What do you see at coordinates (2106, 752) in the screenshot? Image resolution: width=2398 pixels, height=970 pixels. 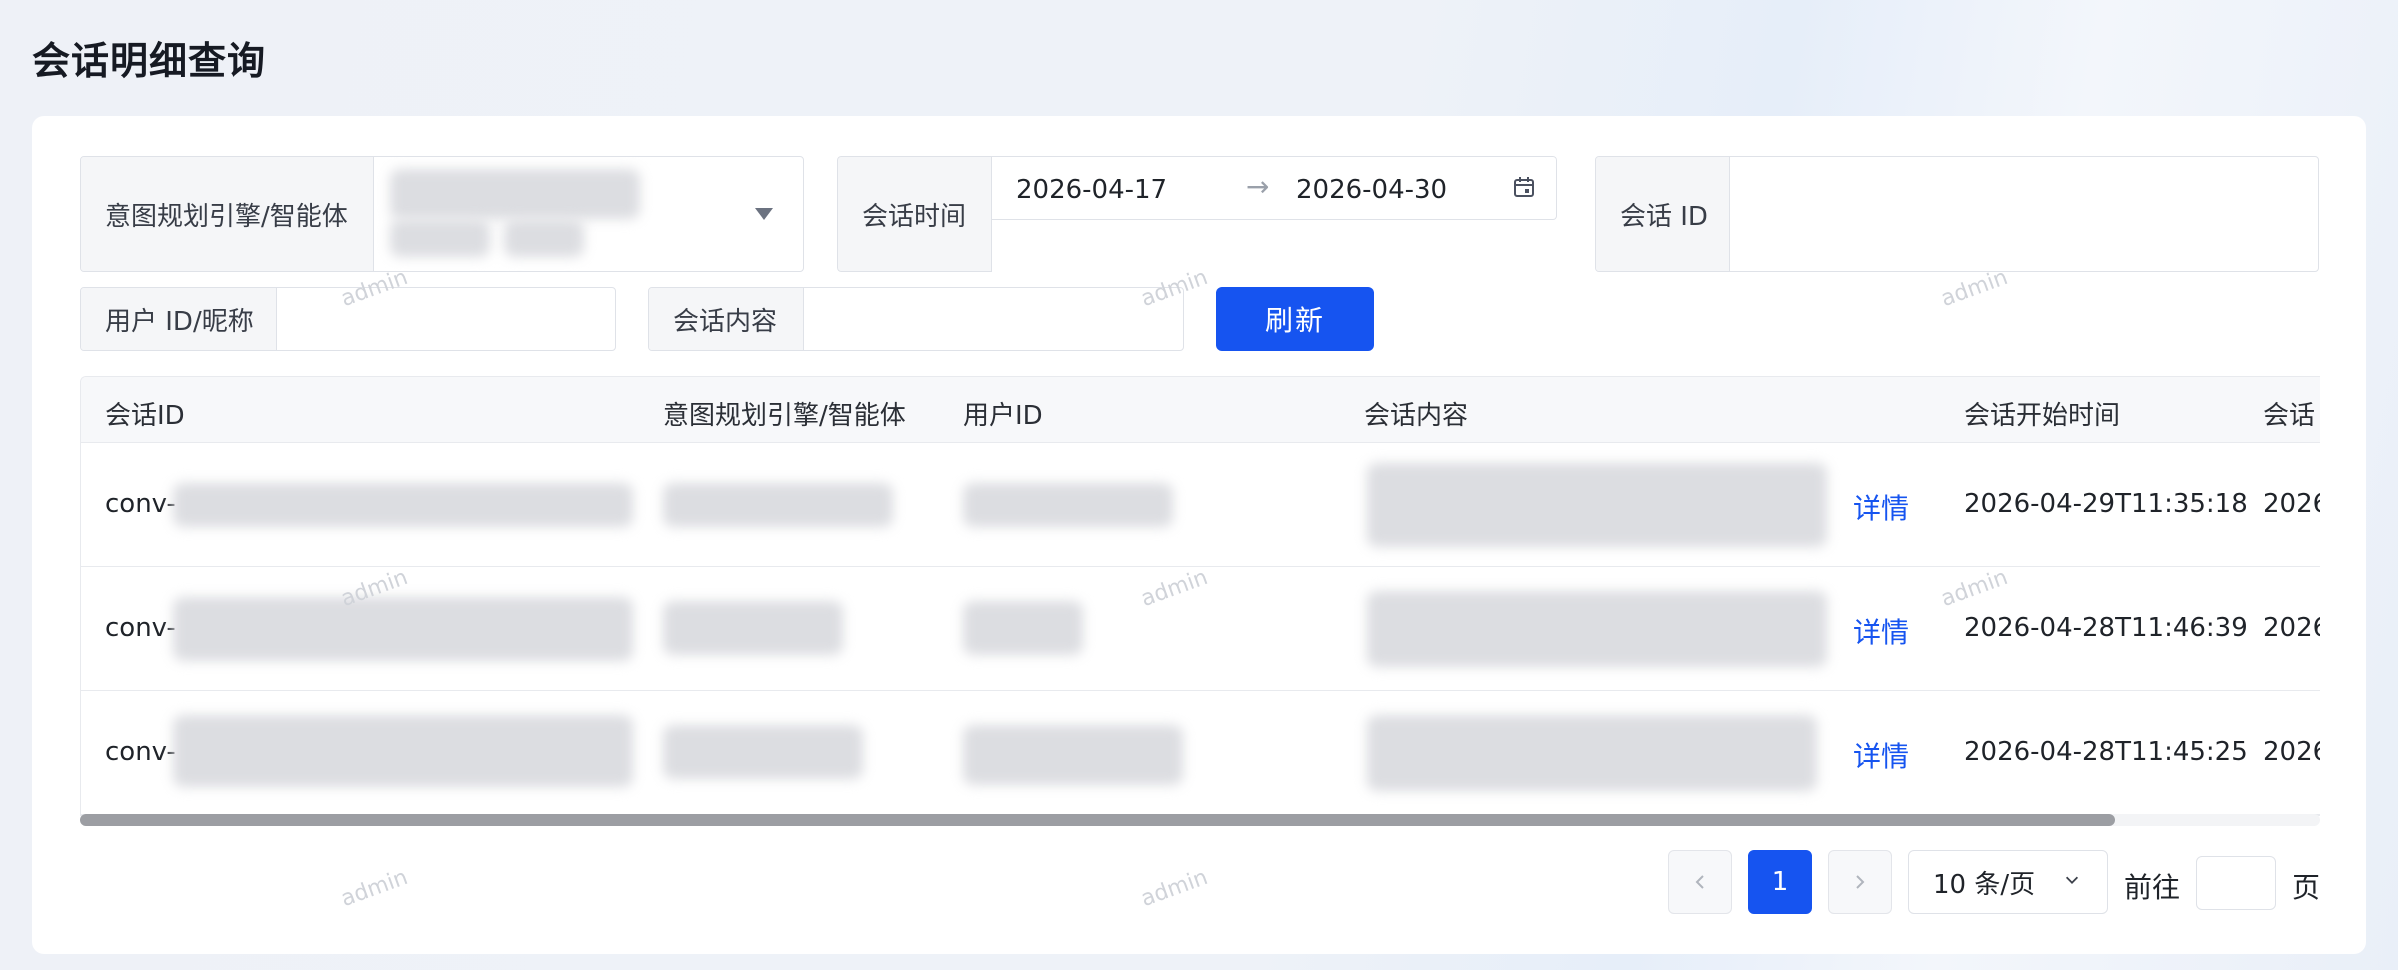 I see `start-time-cell: 2026-04-28T11:45:25` at bounding box center [2106, 752].